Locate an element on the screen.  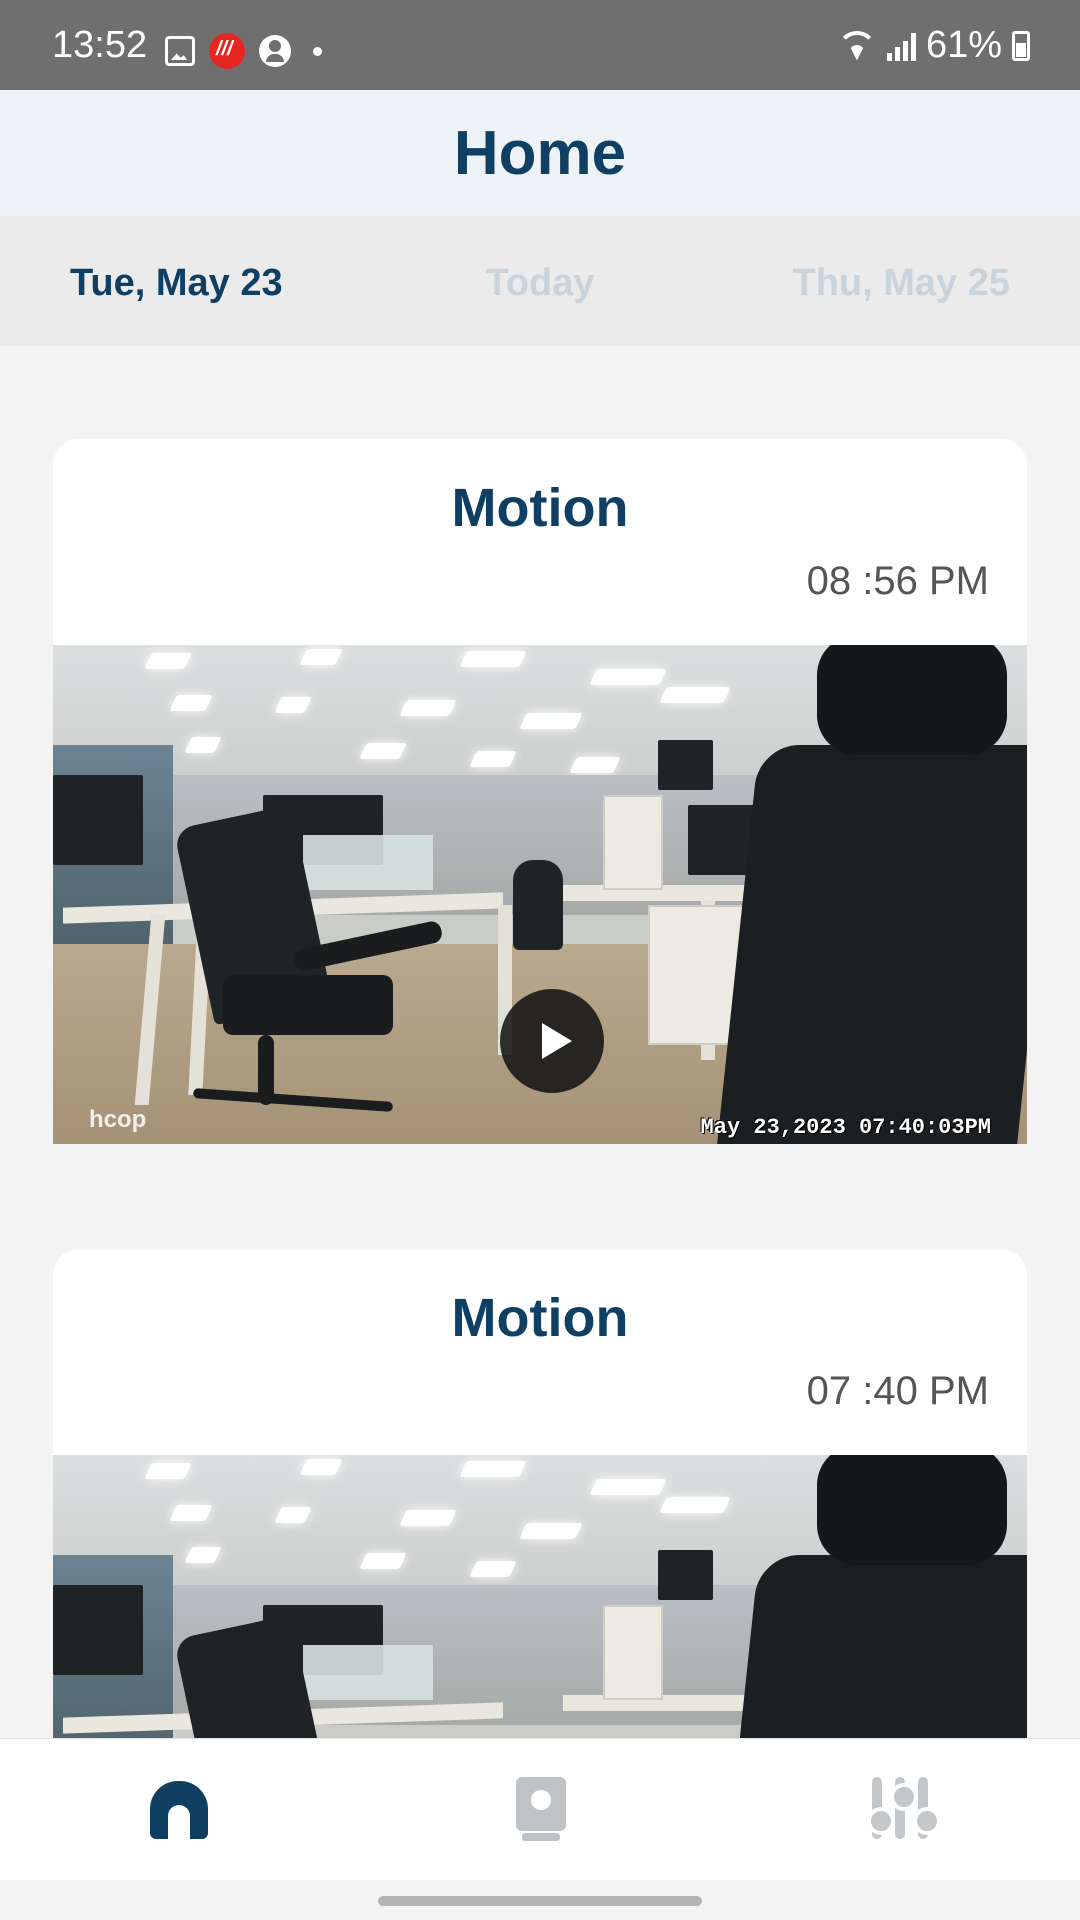
gesture-area is located at coordinates (540, 1900).